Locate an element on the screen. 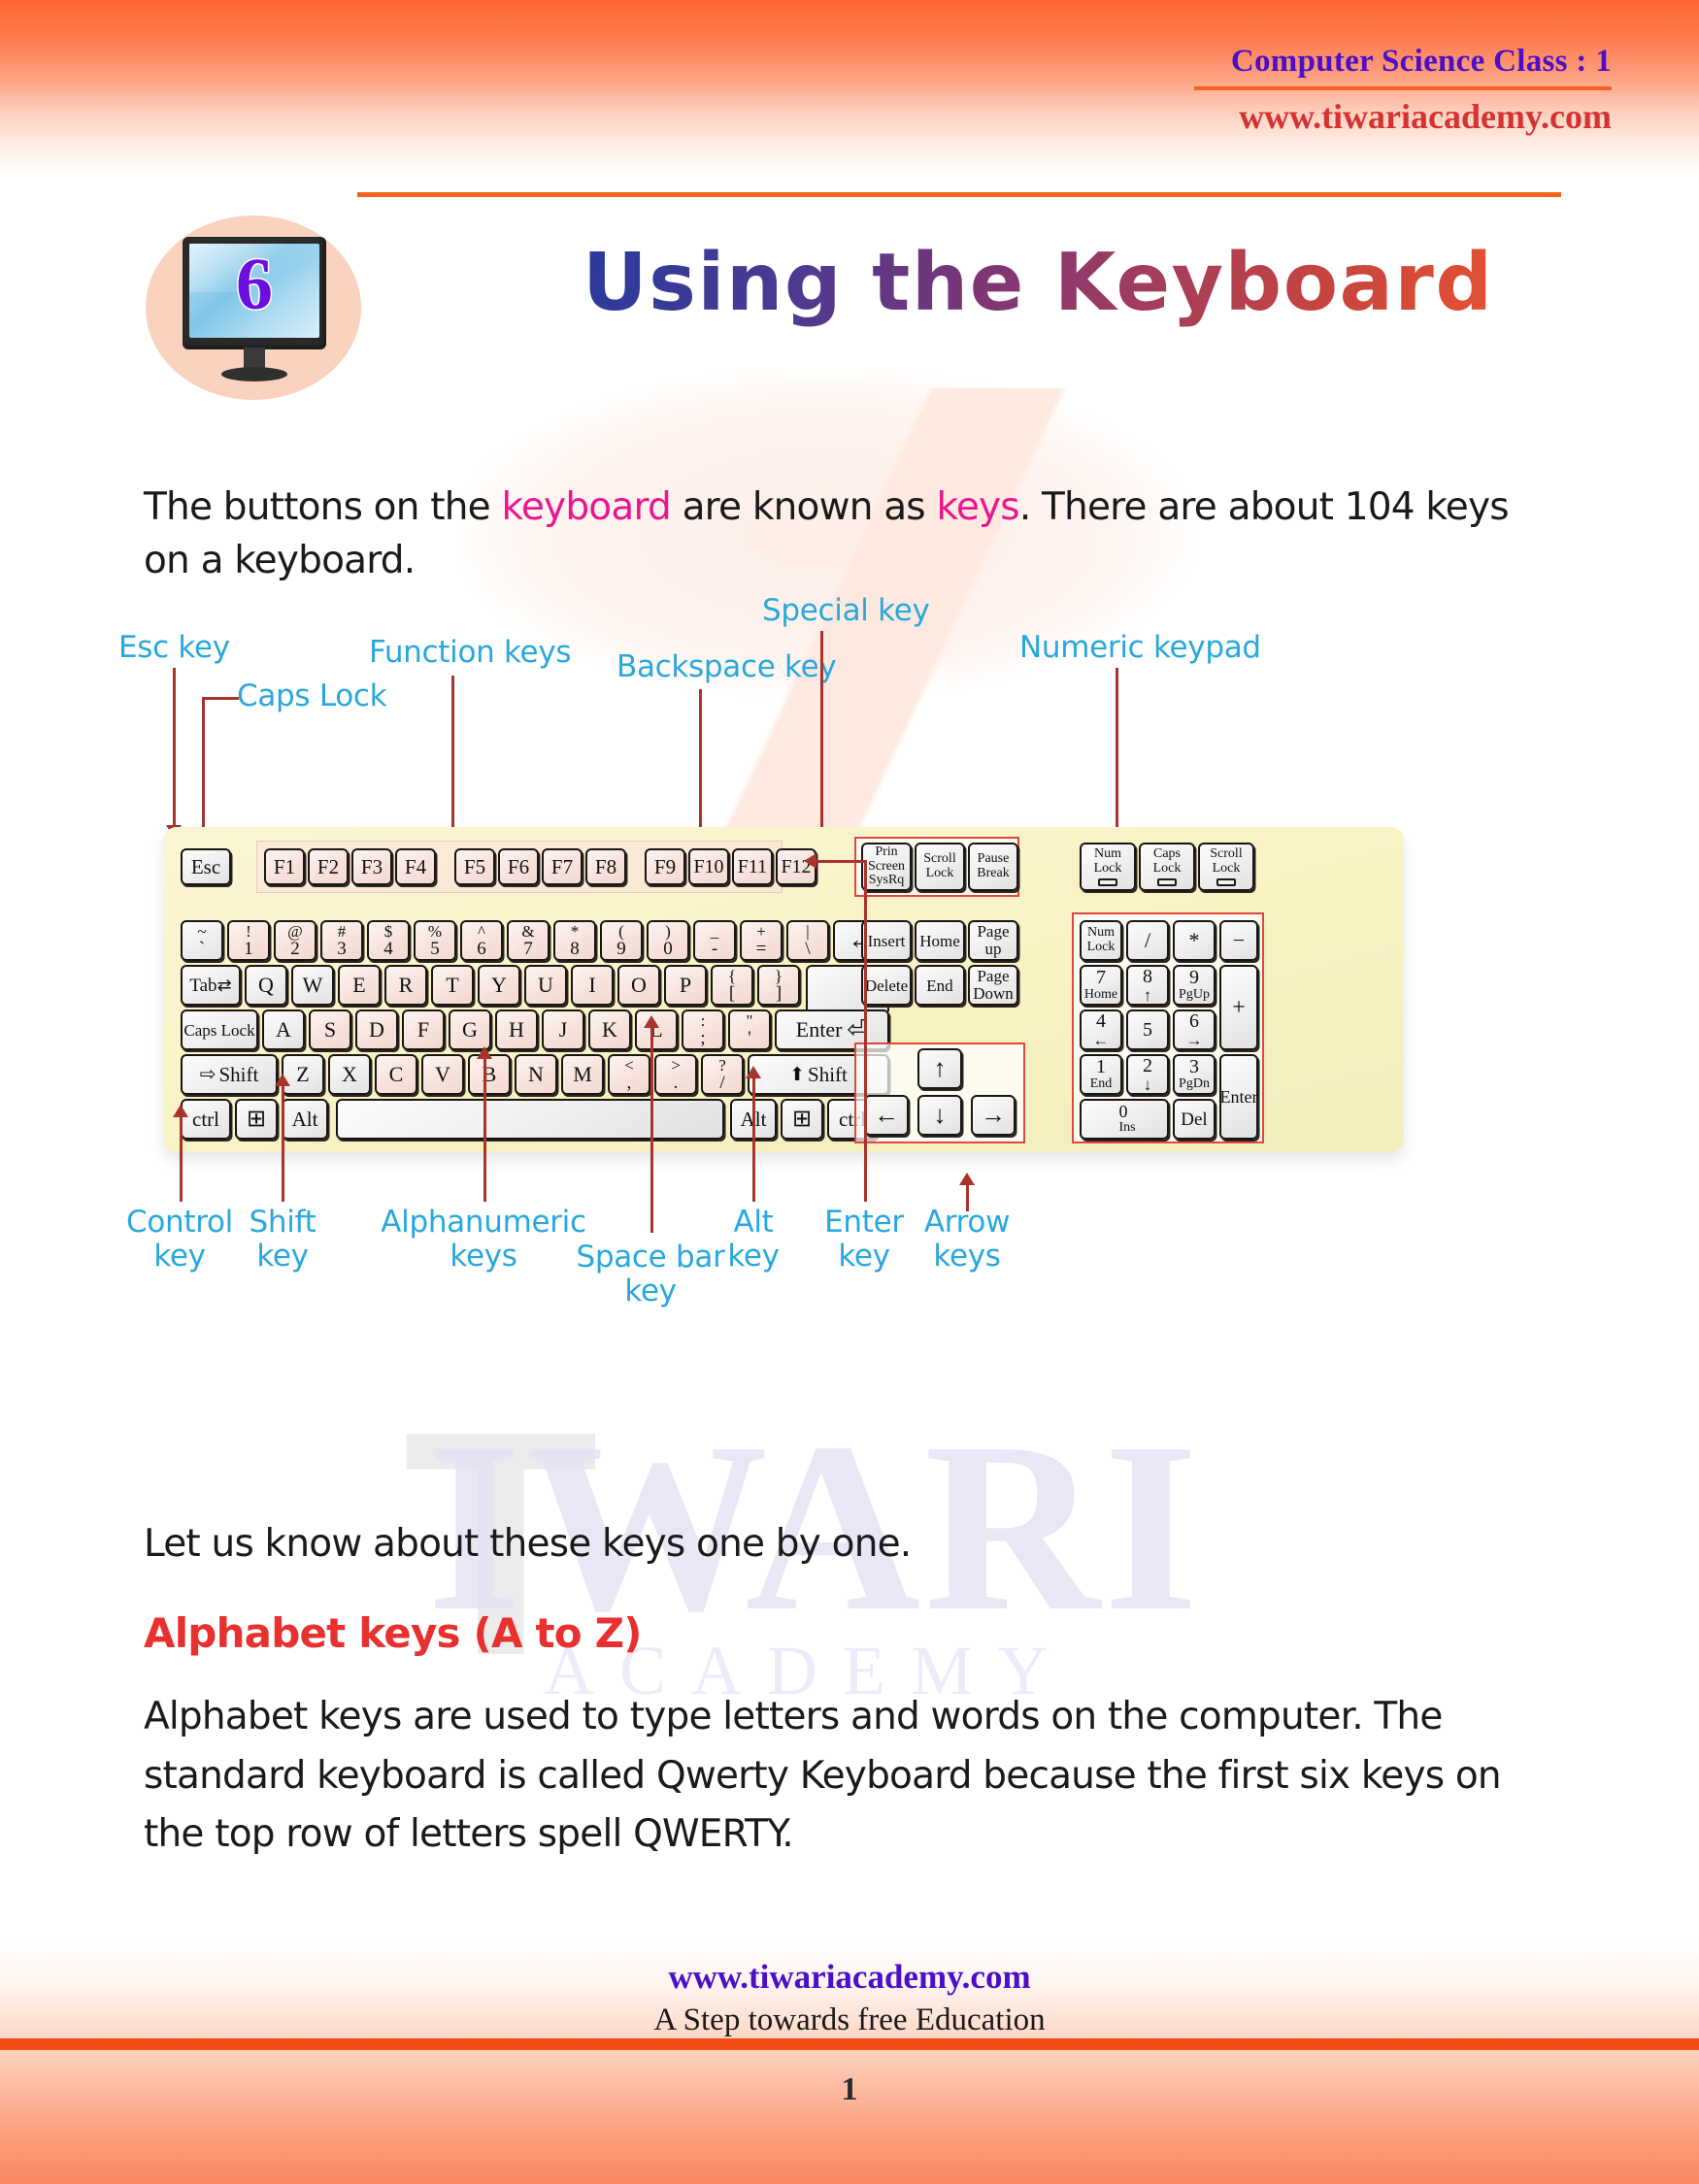  key-arrow-right: → is located at coordinates (993, 1115).